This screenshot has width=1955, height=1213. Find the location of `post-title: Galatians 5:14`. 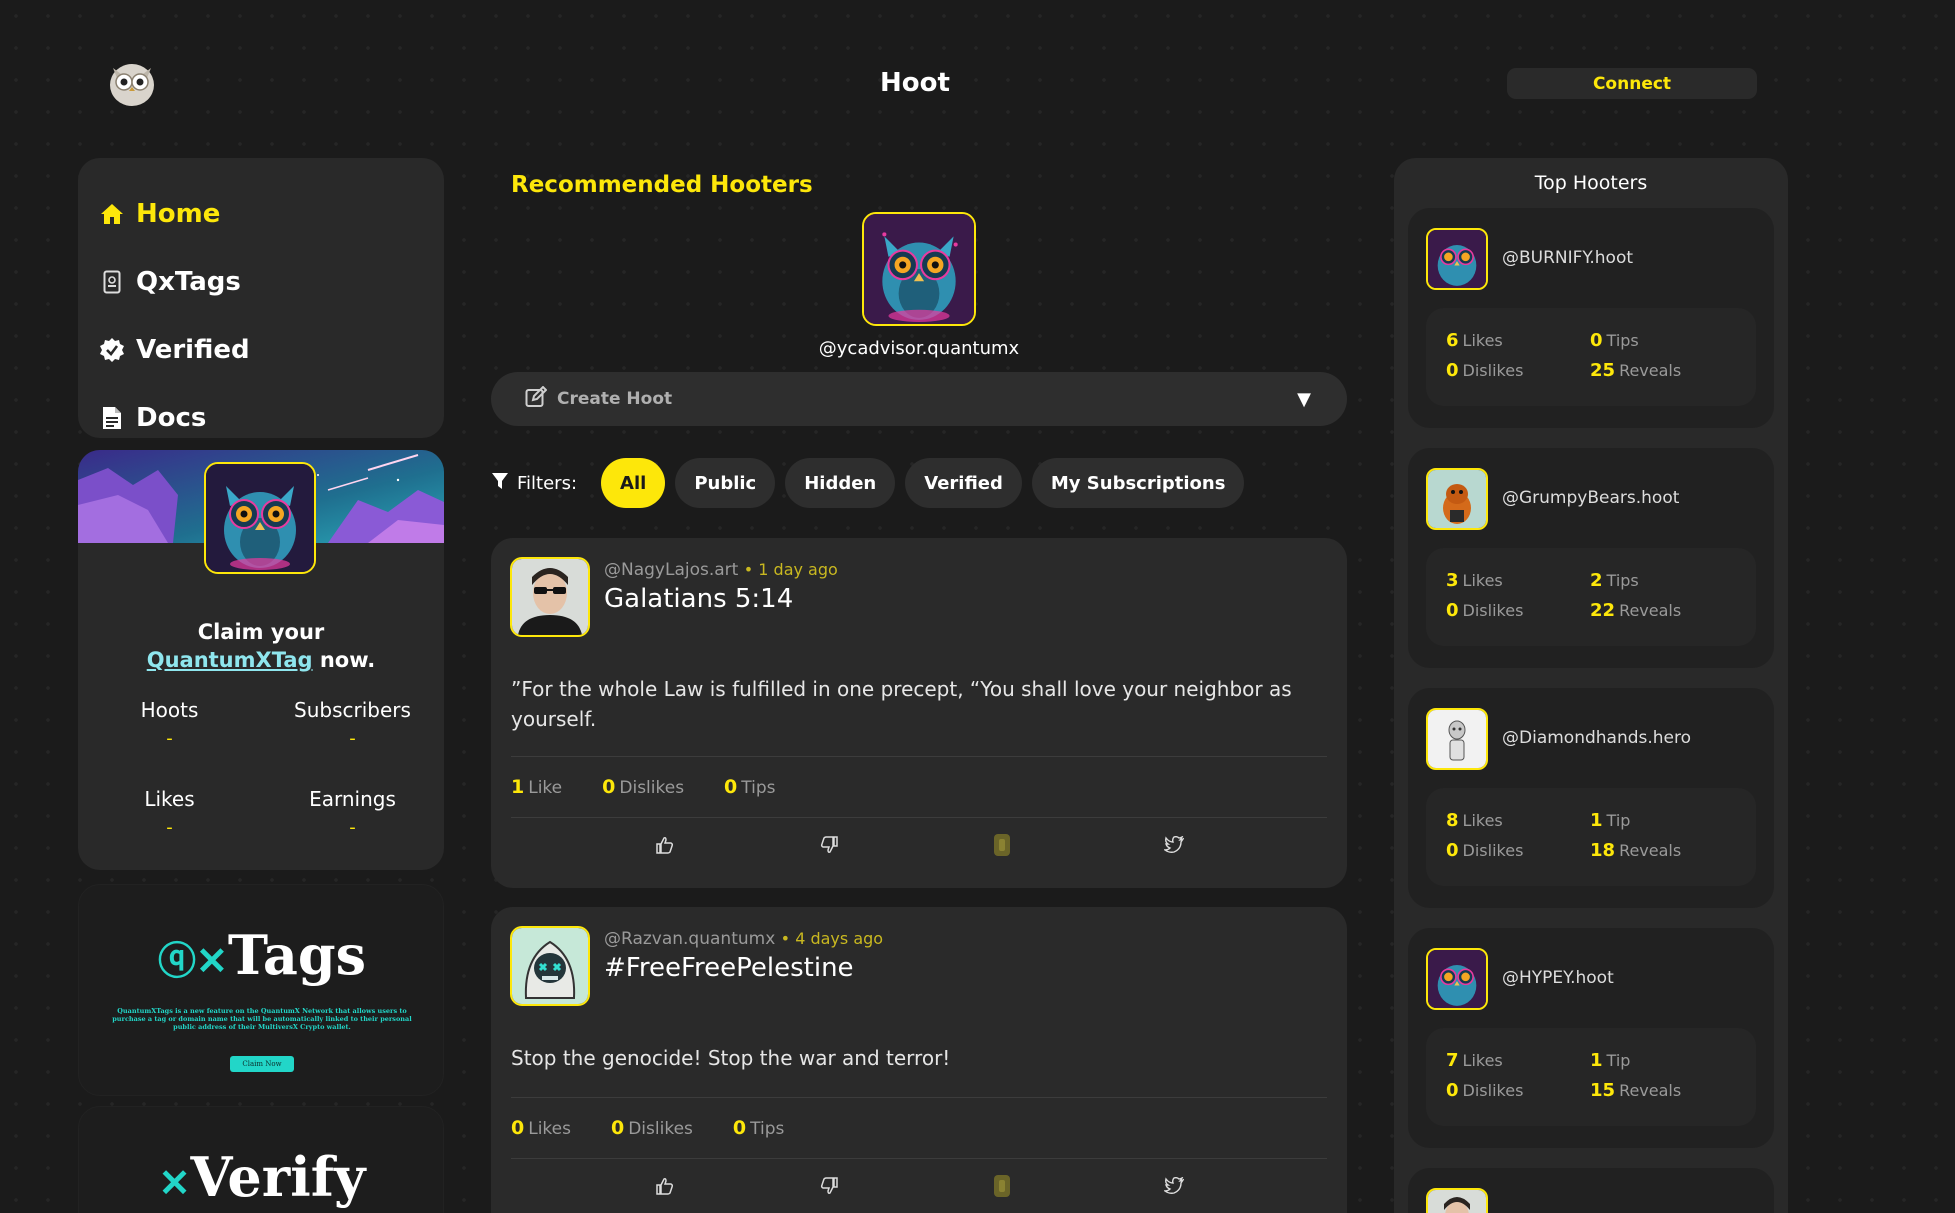

post-title: Galatians 5:14 is located at coordinates (699, 599).